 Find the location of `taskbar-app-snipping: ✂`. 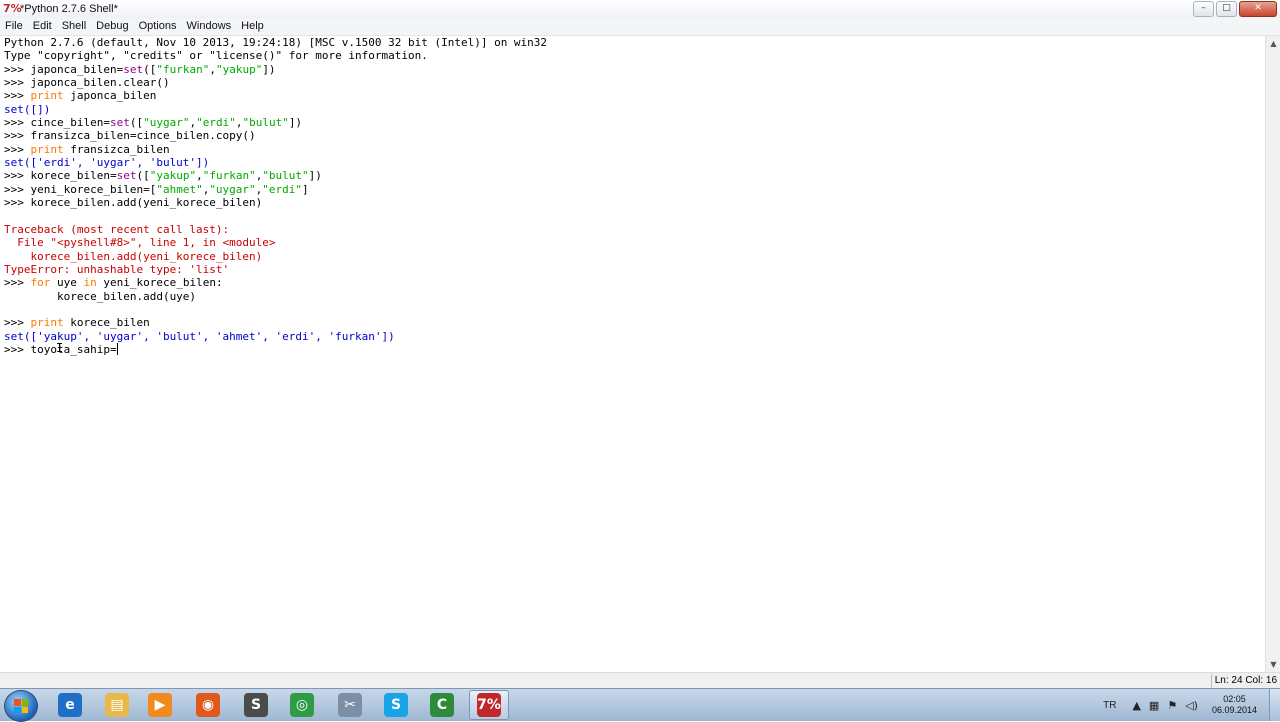

taskbar-app-snipping: ✂ is located at coordinates (350, 705).